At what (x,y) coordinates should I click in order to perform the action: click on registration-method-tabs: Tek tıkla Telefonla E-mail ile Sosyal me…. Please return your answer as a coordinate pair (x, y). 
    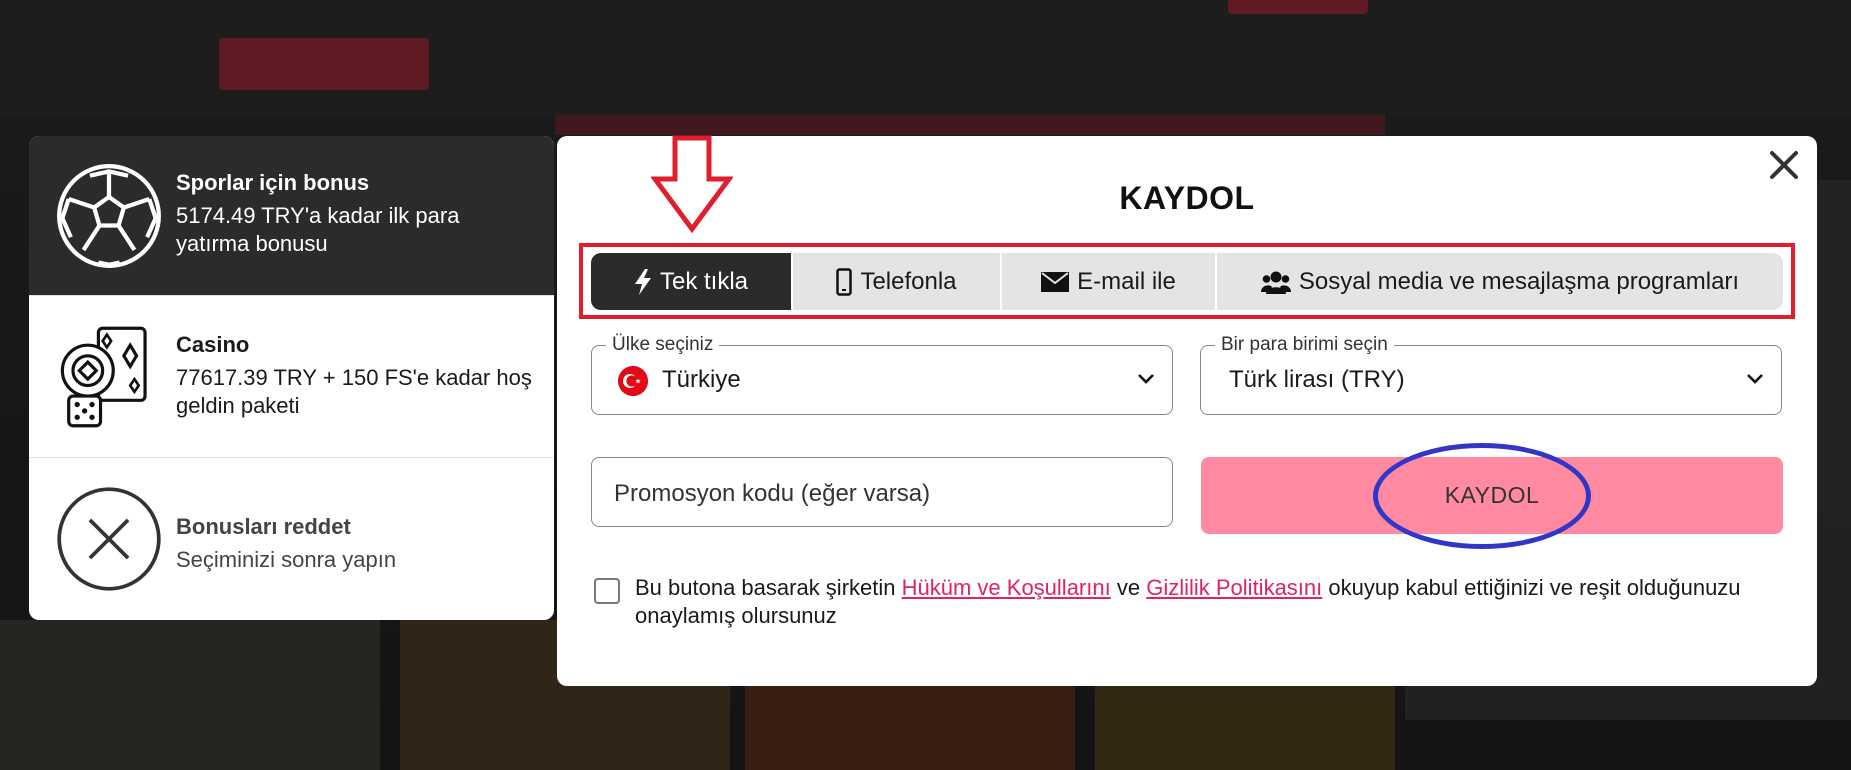
    Looking at the image, I should click on (1187, 281).